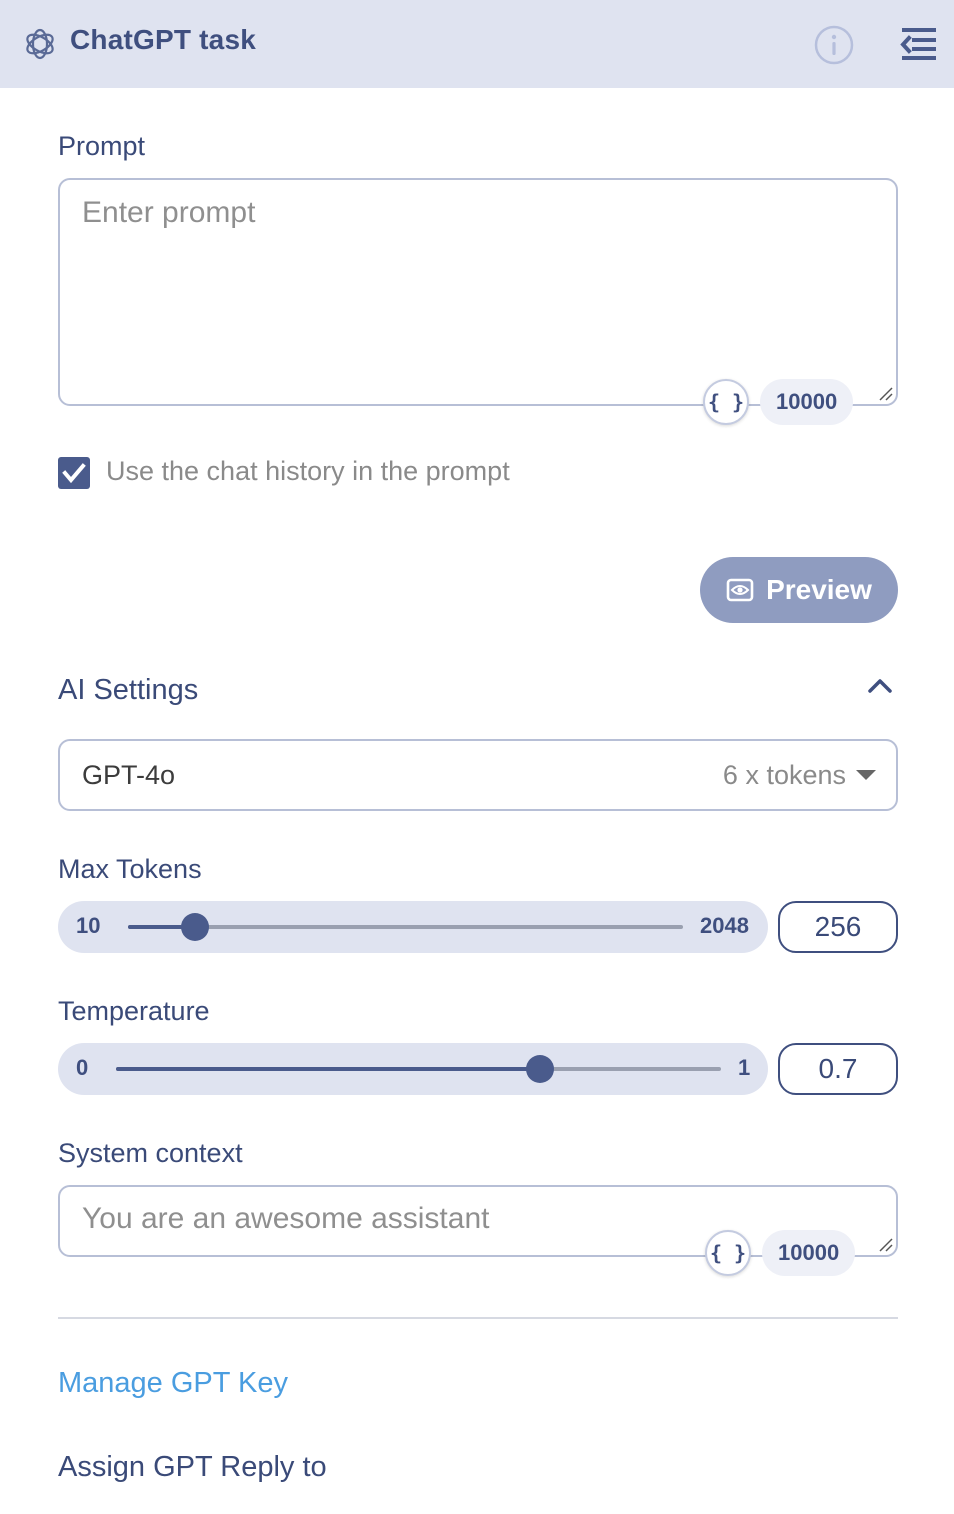 The width and height of the screenshot is (954, 1514). What do you see at coordinates (88, 925) in the screenshot?
I see `max-tokens-min: 10` at bounding box center [88, 925].